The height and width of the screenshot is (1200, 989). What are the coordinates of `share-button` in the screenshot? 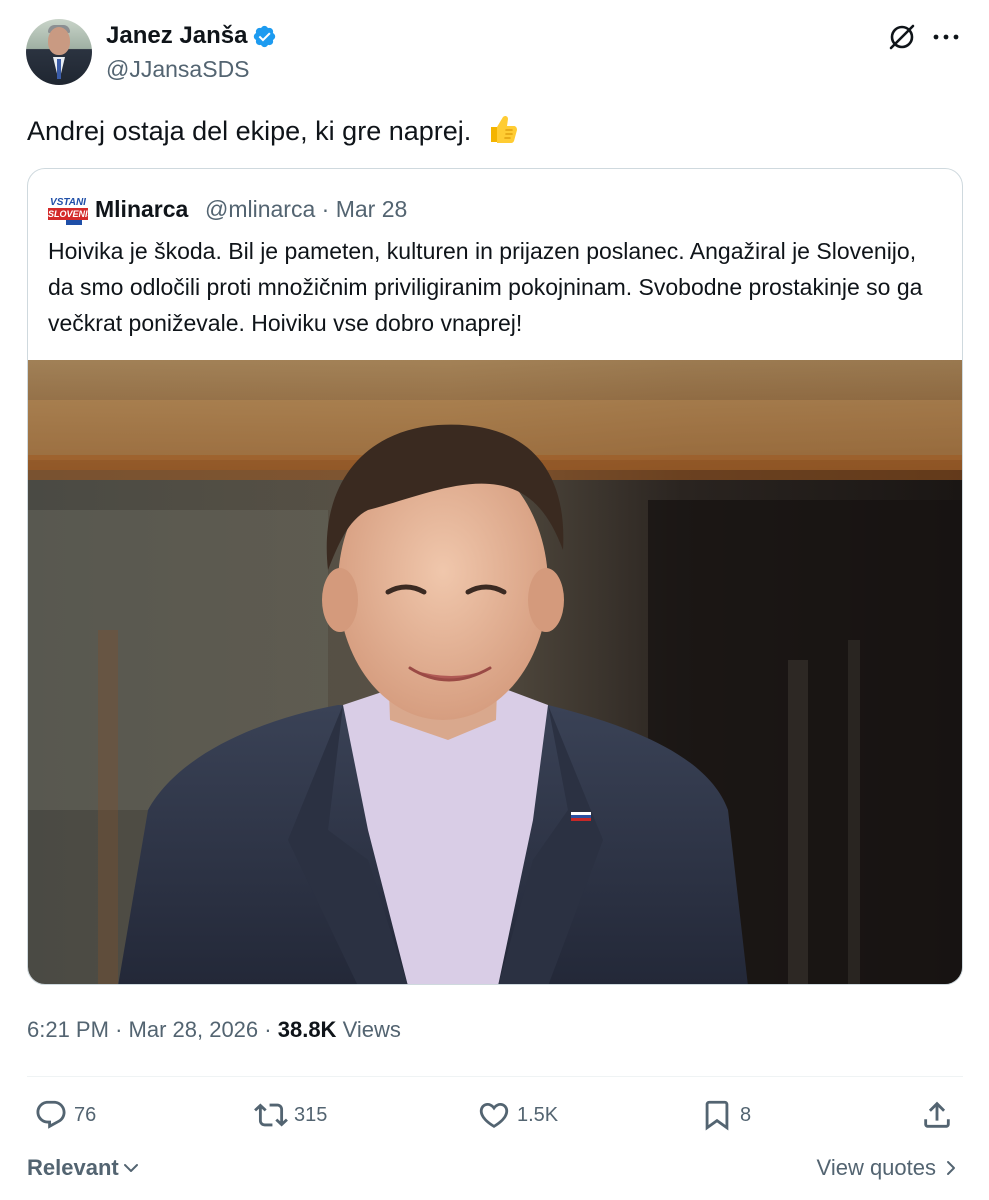 It's located at (937, 1115).